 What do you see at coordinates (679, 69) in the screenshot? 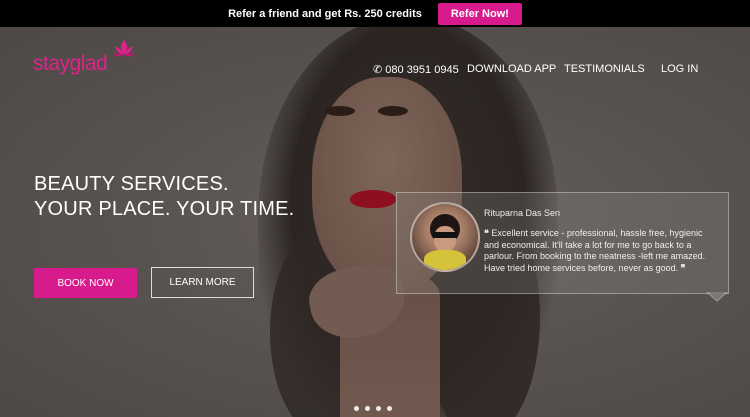
I see `nav-log-in: LOG IN` at bounding box center [679, 69].